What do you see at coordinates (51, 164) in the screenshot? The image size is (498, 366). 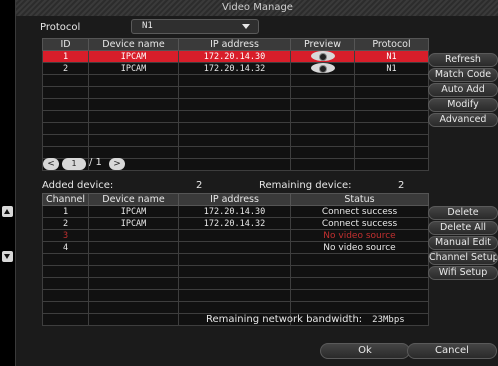 I see `prev-page-button: <` at bounding box center [51, 164].